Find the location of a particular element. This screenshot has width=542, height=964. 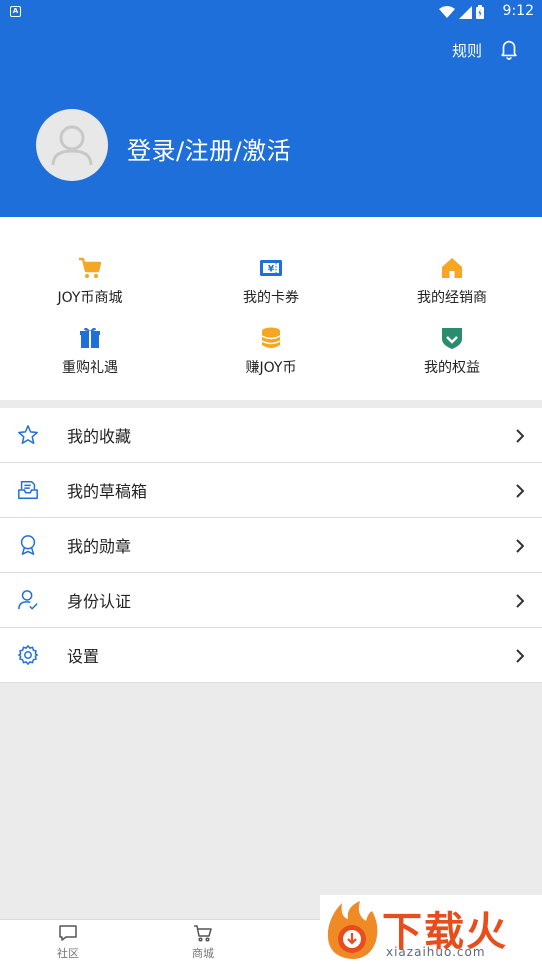

quick-action-label: JOY币商城 is located at coordinates (90, 298).